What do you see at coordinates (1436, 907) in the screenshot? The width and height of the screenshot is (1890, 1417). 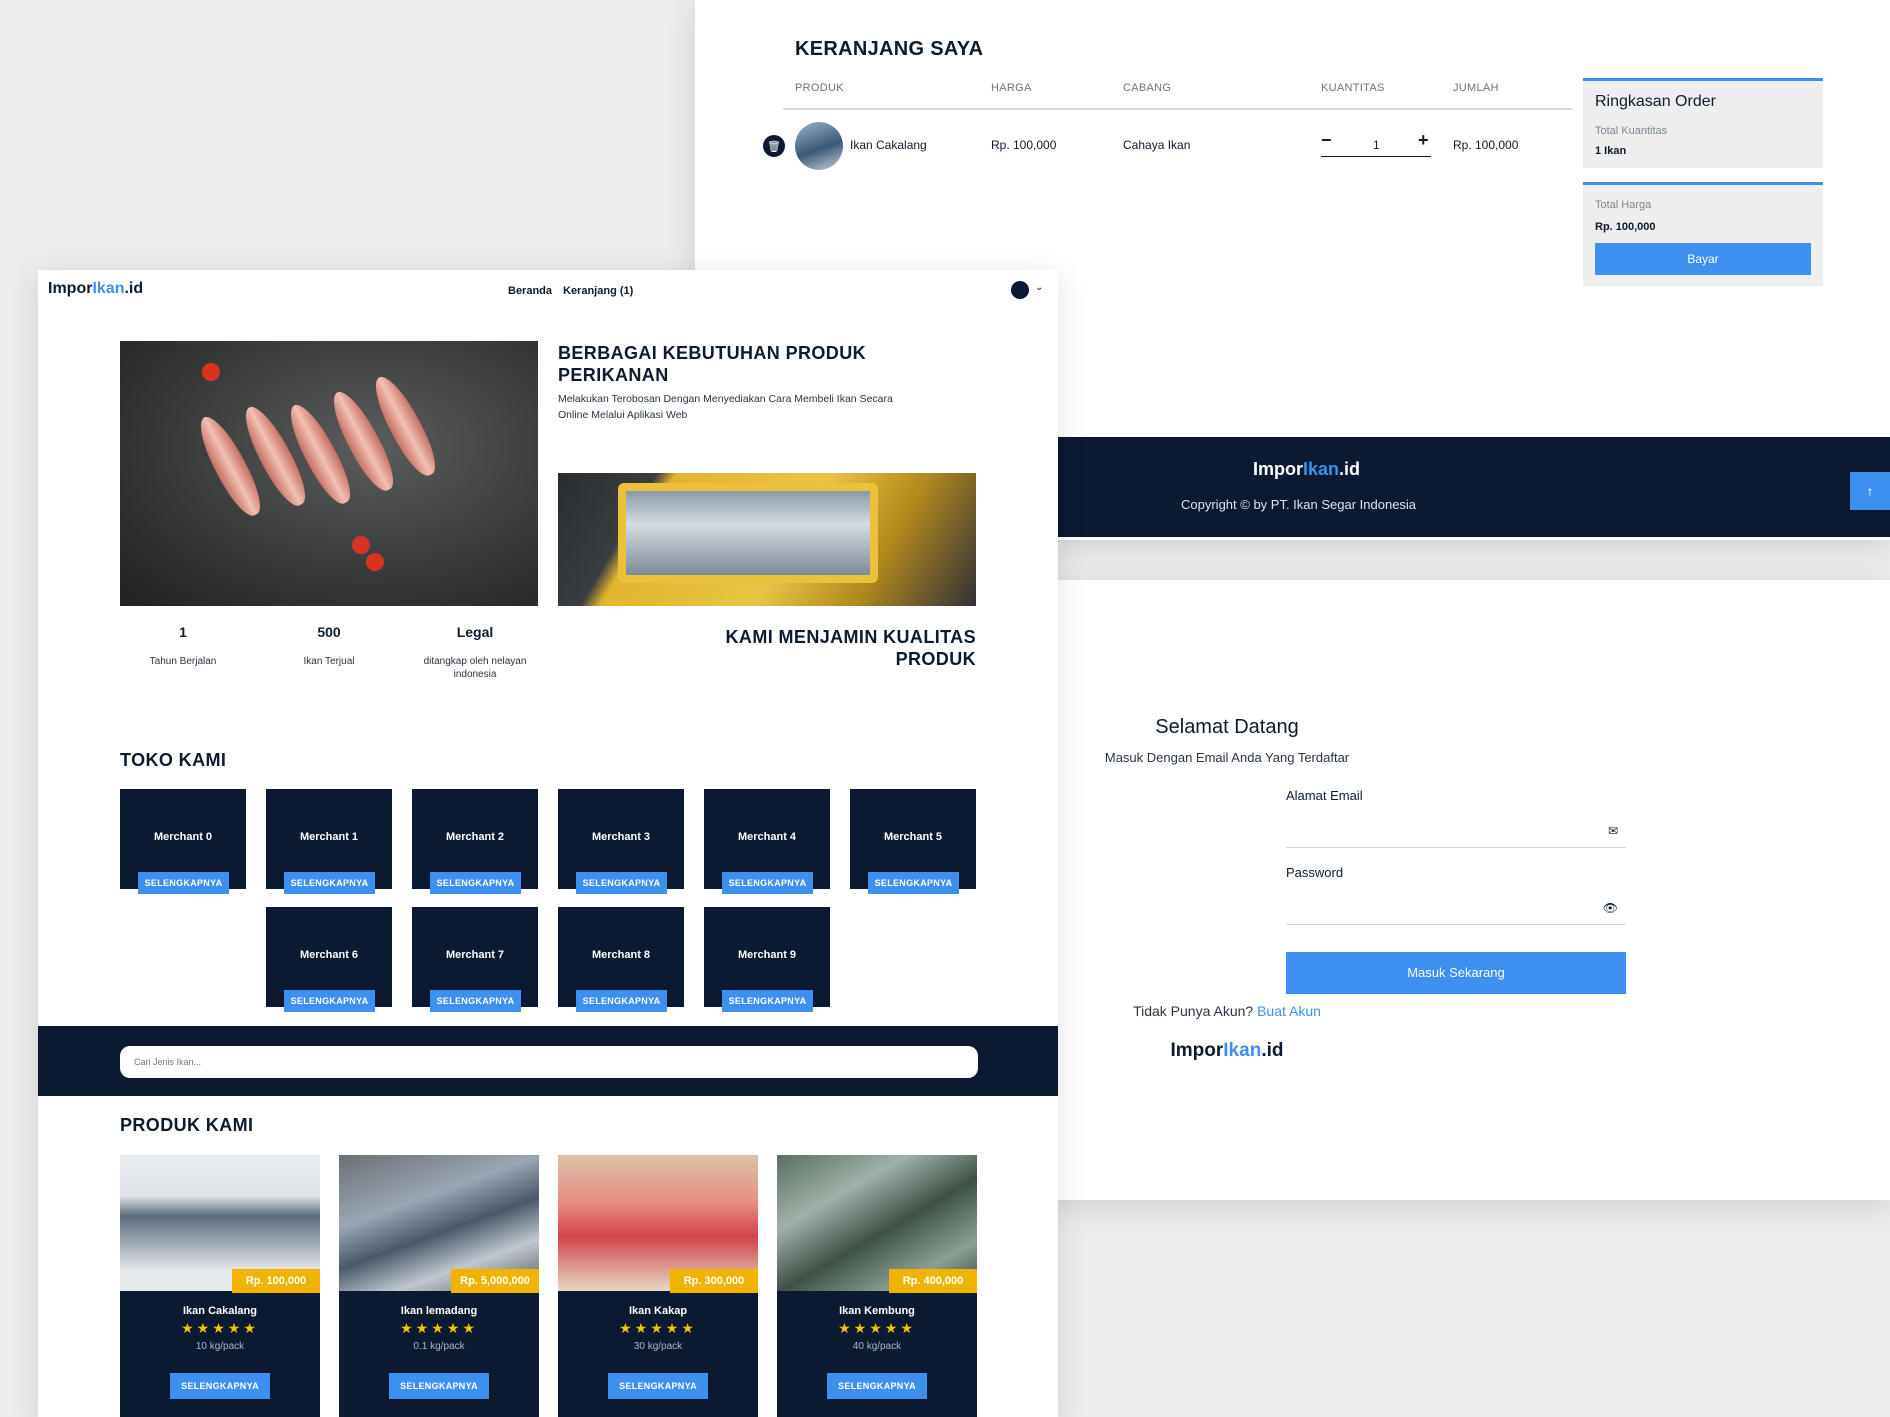 I see `password-input` at bounding box center [1436, 907].